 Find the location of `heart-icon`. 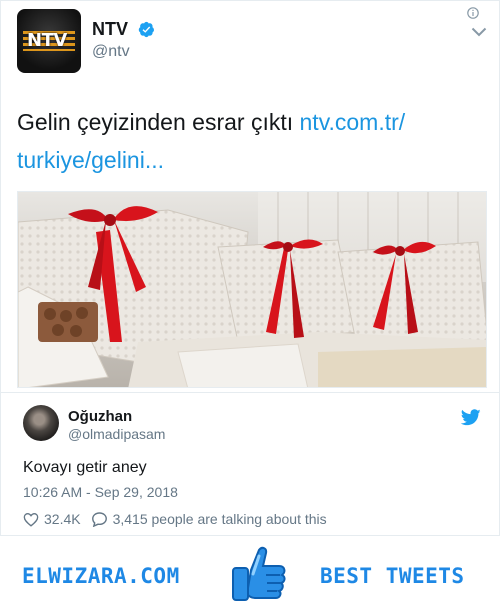

heart-icon is located at coordinates (31, 519).